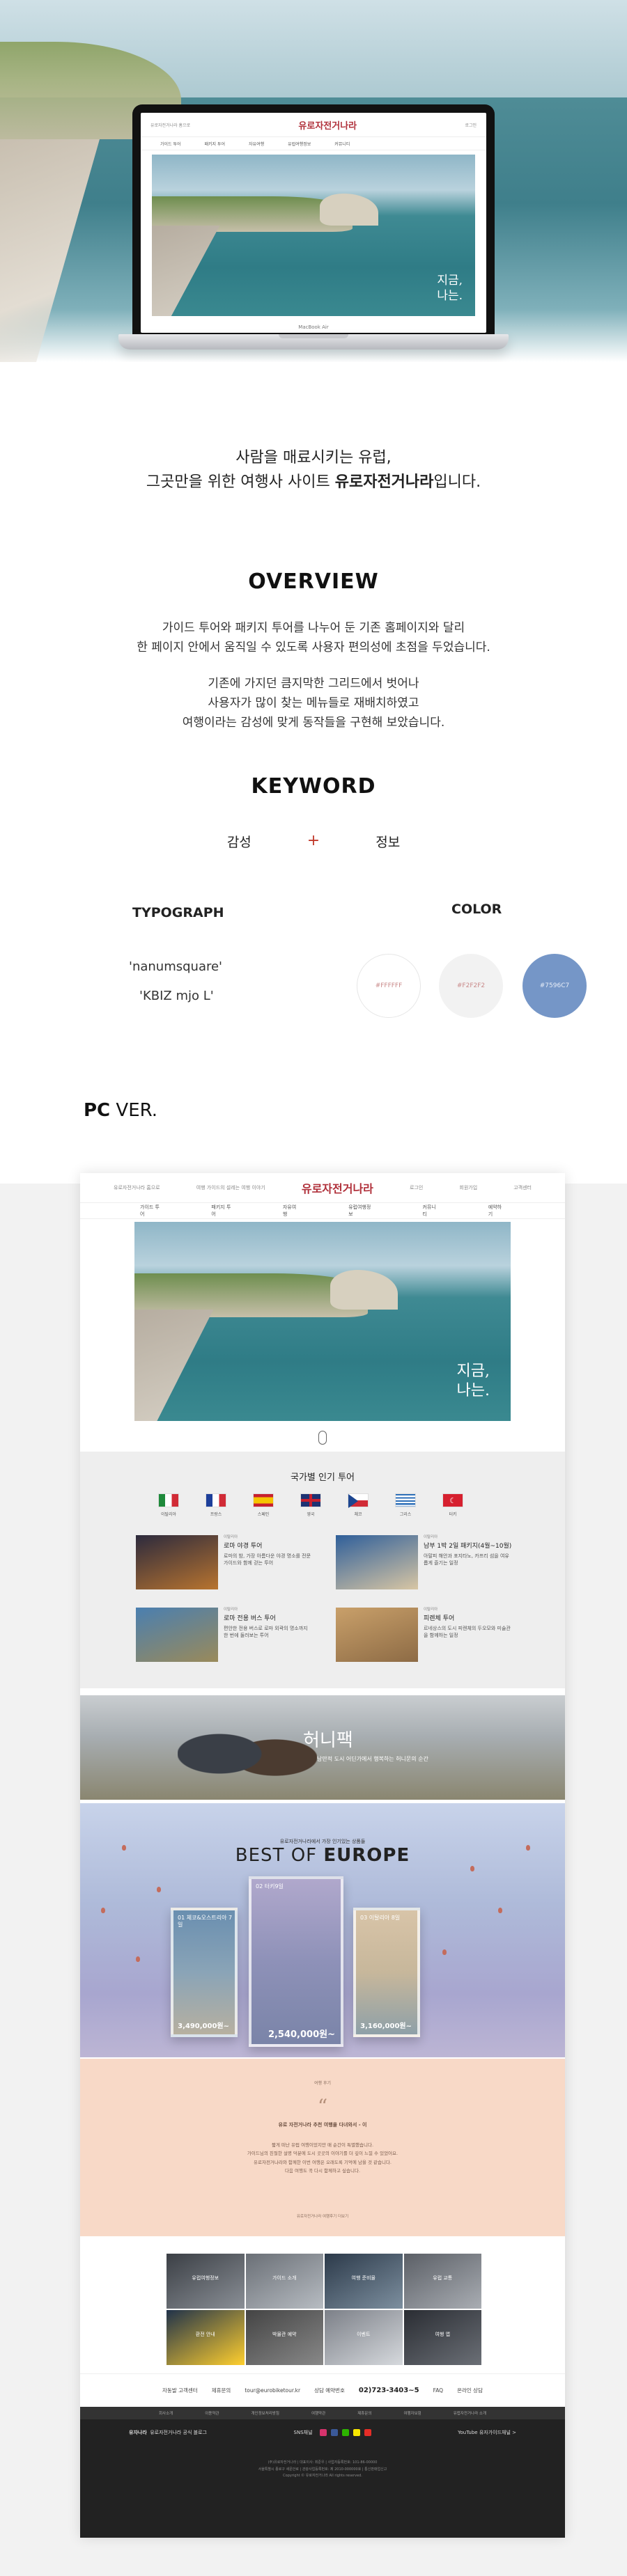  Describe the element at coordinates (334, 2432) in the screenshot. I see `facebook-icon` at that location.